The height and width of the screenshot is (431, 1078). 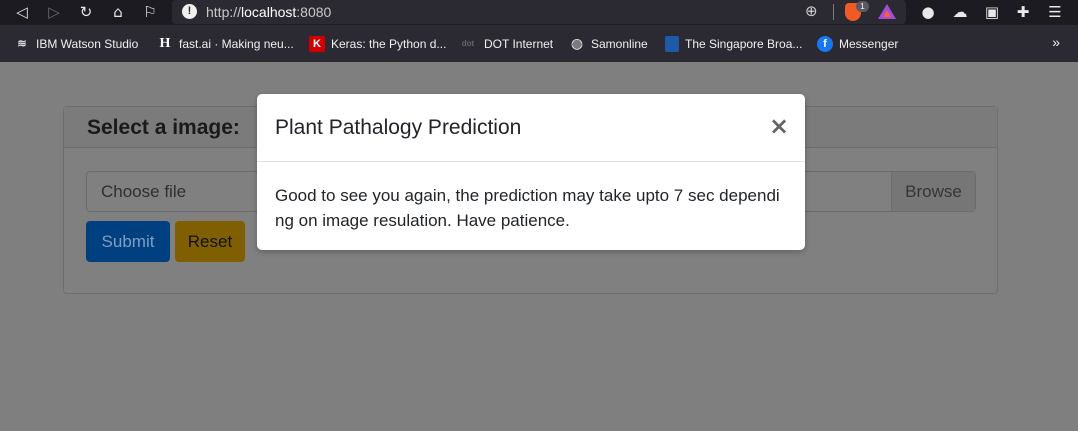 What do you see at coordinates (577, 44) in the screenshot?
I see `globe-icon: ◍` at bounding box center [577, 44].